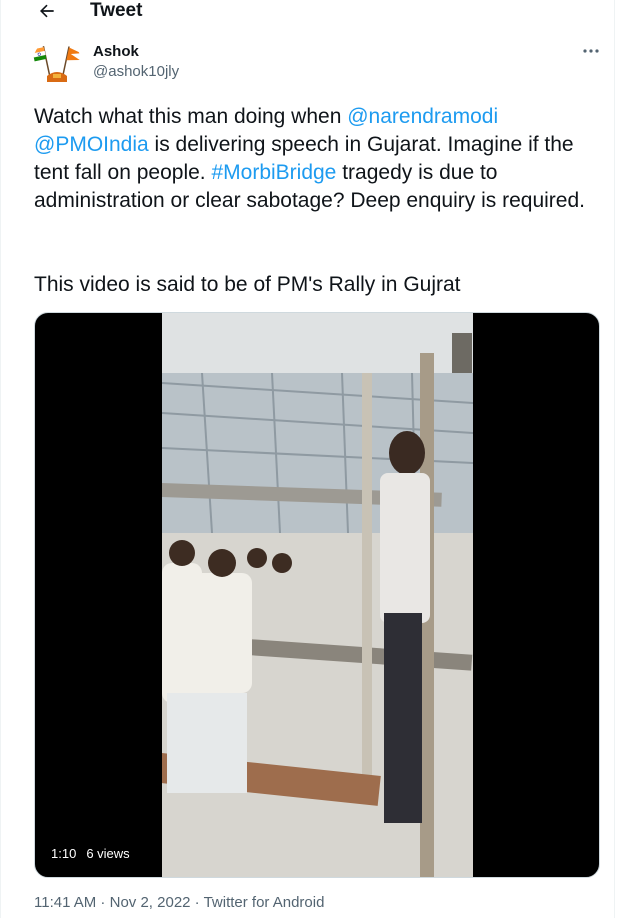 This screenshot has height=918, width=625. Describe the element at coordinates (614, 459) in the screenshot. I see `right-border` at that location.